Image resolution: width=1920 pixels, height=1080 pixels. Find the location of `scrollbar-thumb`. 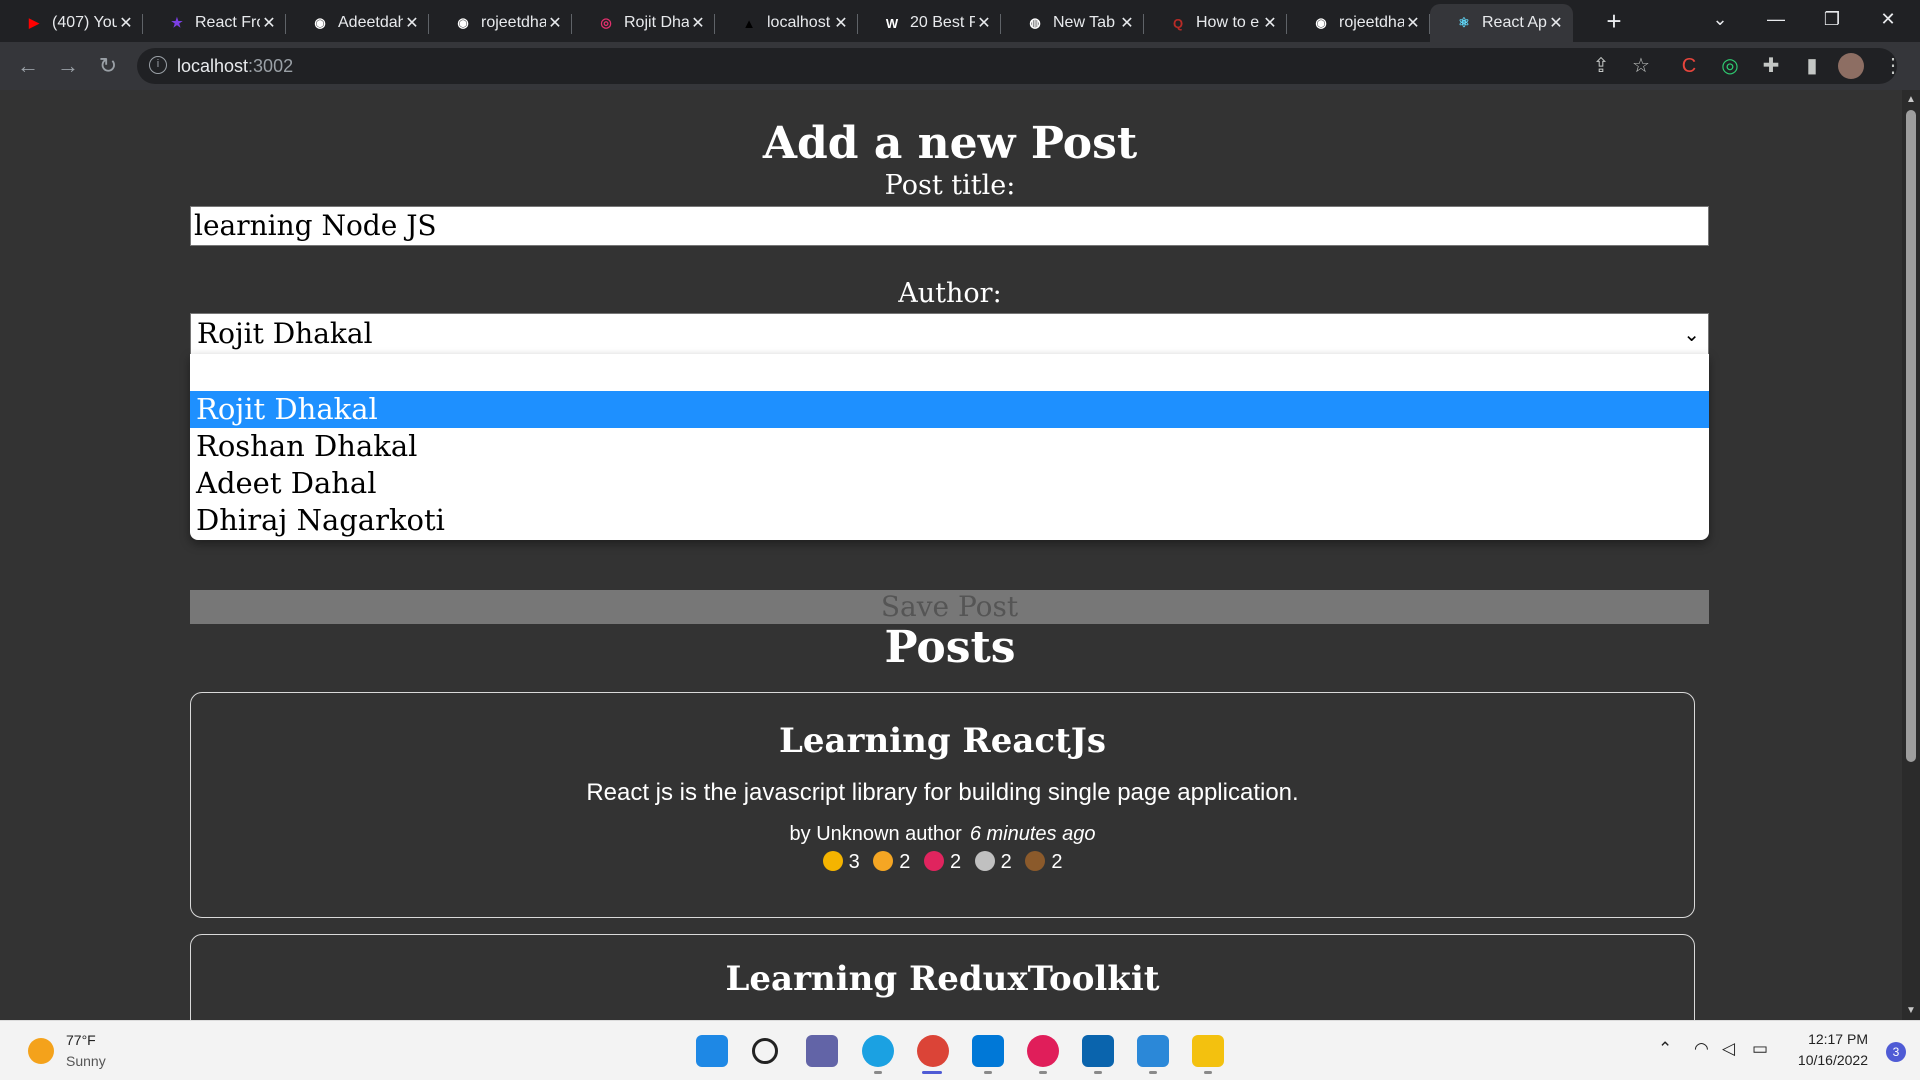

scrollbar-thumb is located at coordinates (1911, 436).